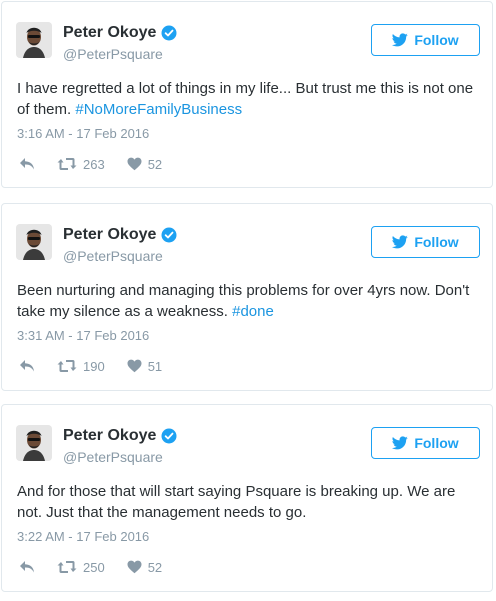 The image size is (496, 601). Describe the element at coordinates (81, 366) in the screenshot. I see `retweet-button: 190` at that location.